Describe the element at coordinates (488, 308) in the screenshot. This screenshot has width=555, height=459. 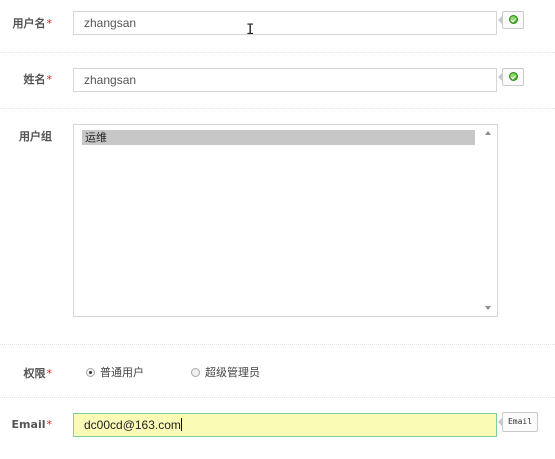
I see `scroll-down-arrow-icon` at that location.